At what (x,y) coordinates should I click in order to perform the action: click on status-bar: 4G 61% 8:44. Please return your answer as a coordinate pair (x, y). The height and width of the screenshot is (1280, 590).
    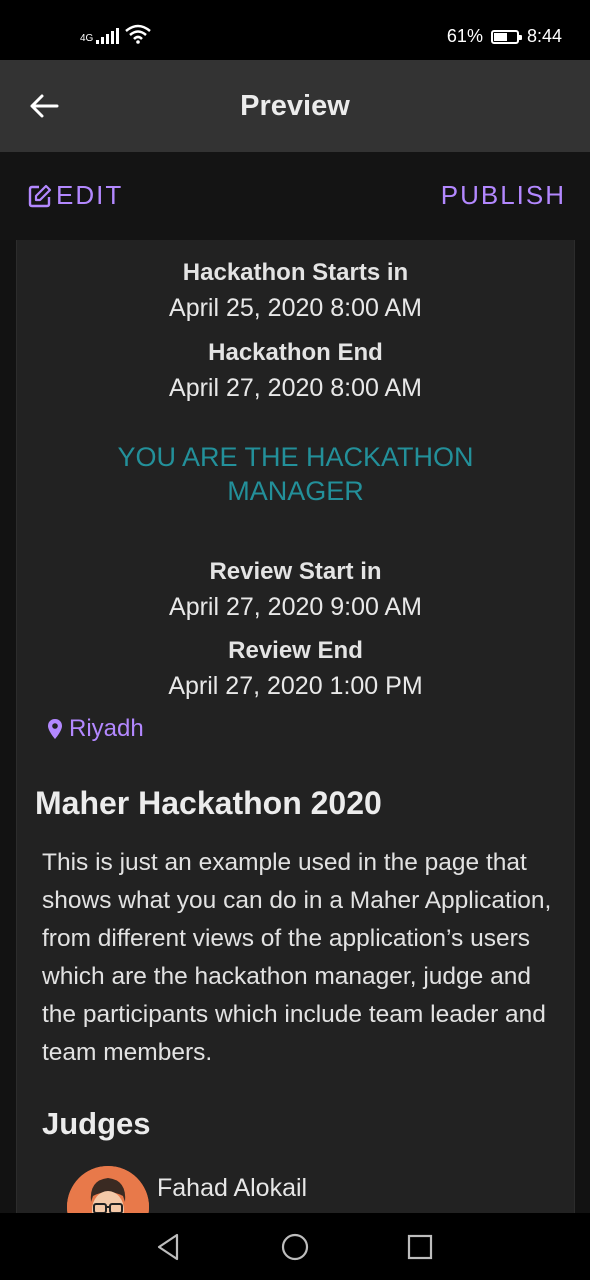
    Looking at the image, I should click on (295, 30).